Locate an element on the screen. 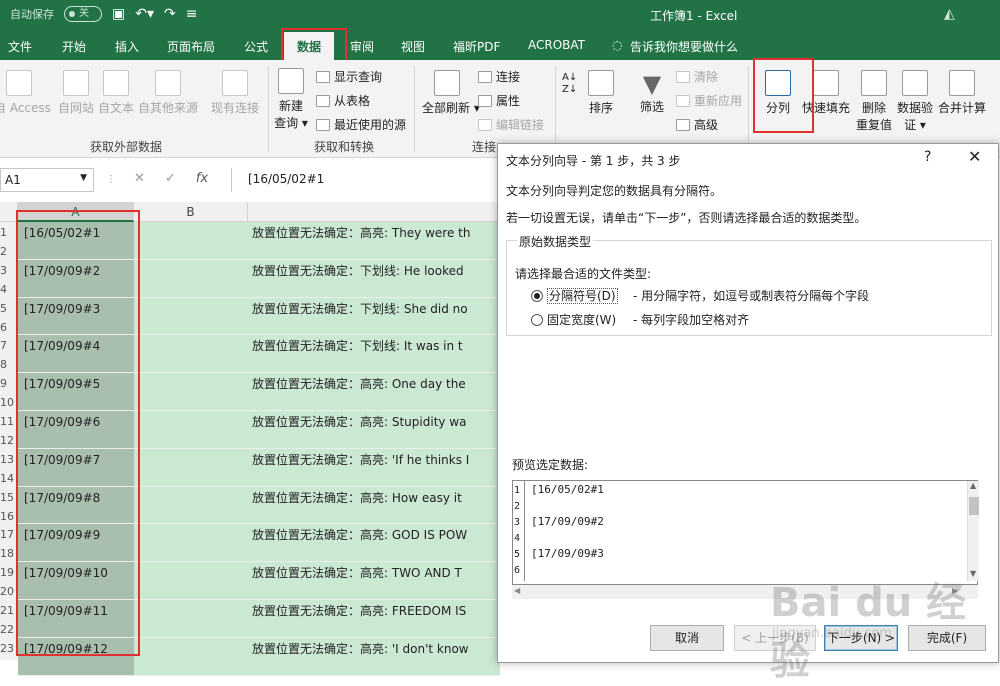  name-box: A1 ▼ is located at coordinates (47, 180).